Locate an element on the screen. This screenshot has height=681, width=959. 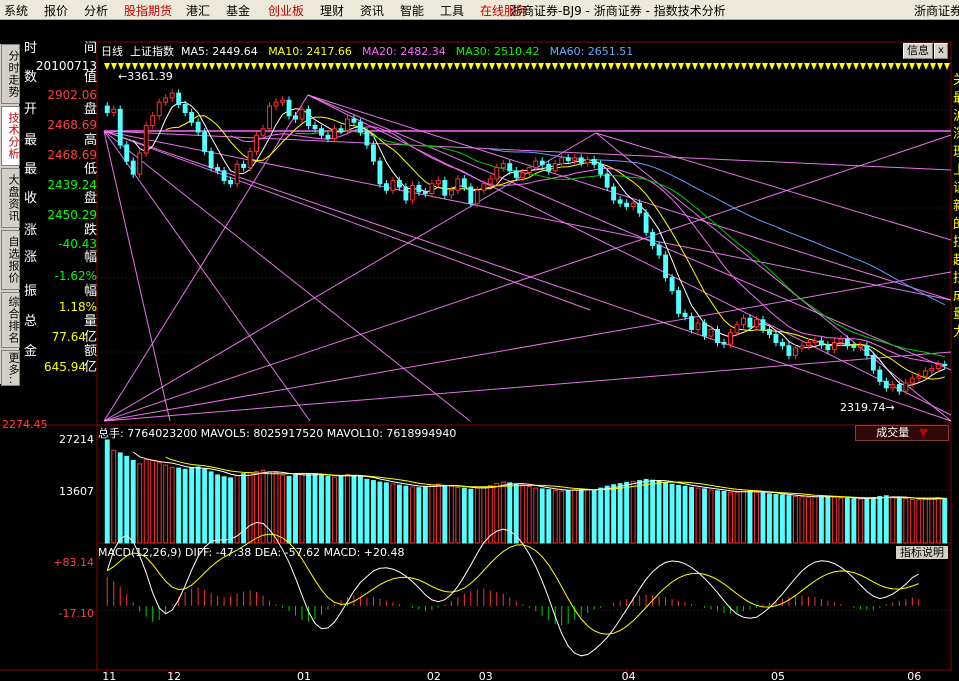
menu-item: 工具 is located at coordinates (452, 10).